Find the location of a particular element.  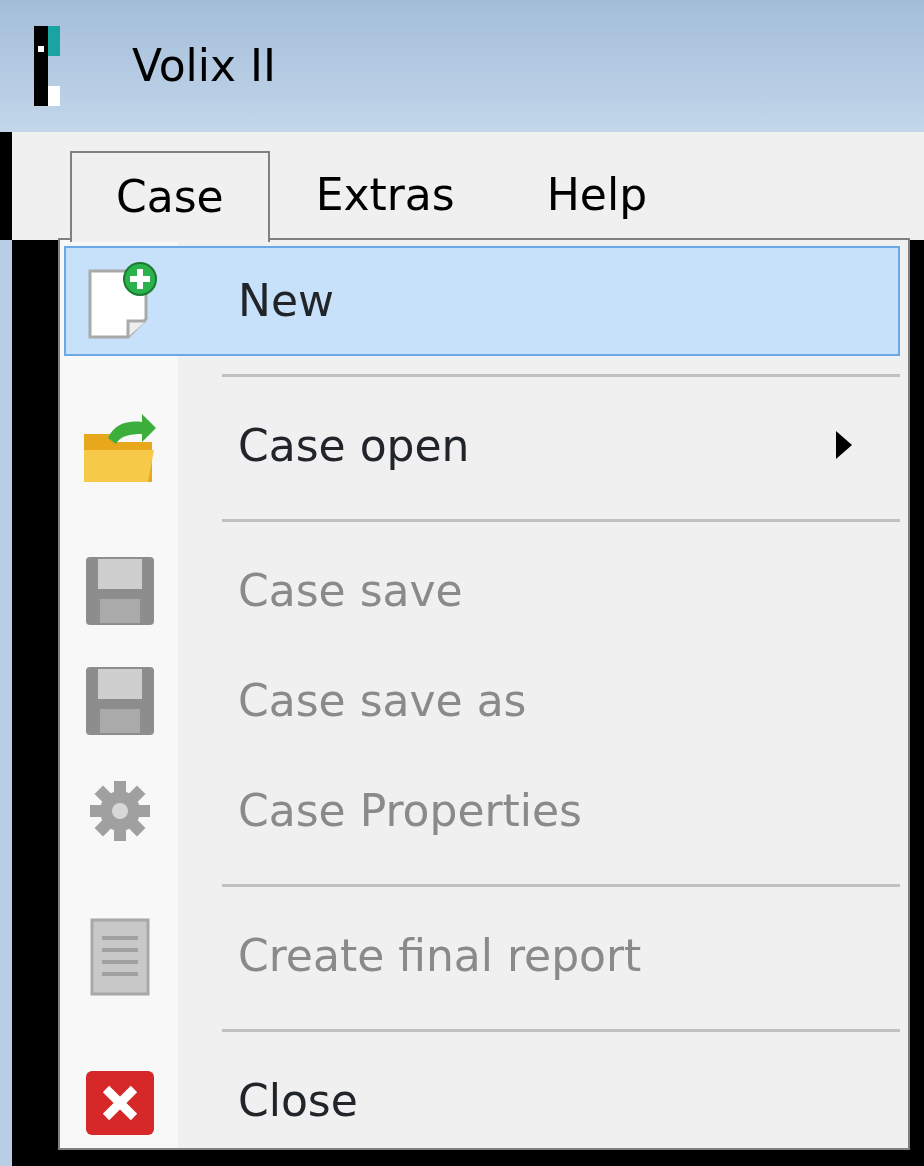

app-icon is located at coordinates (47, 66).